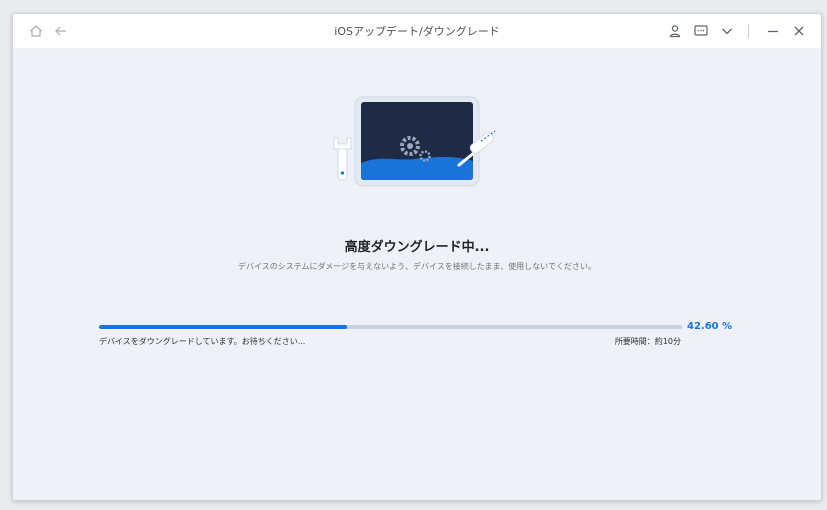 The image size is (827, 510). What do you see at coordinates (701, 31) in the screenshot?
I see `chat-icon` at bounding box center [701, 31].